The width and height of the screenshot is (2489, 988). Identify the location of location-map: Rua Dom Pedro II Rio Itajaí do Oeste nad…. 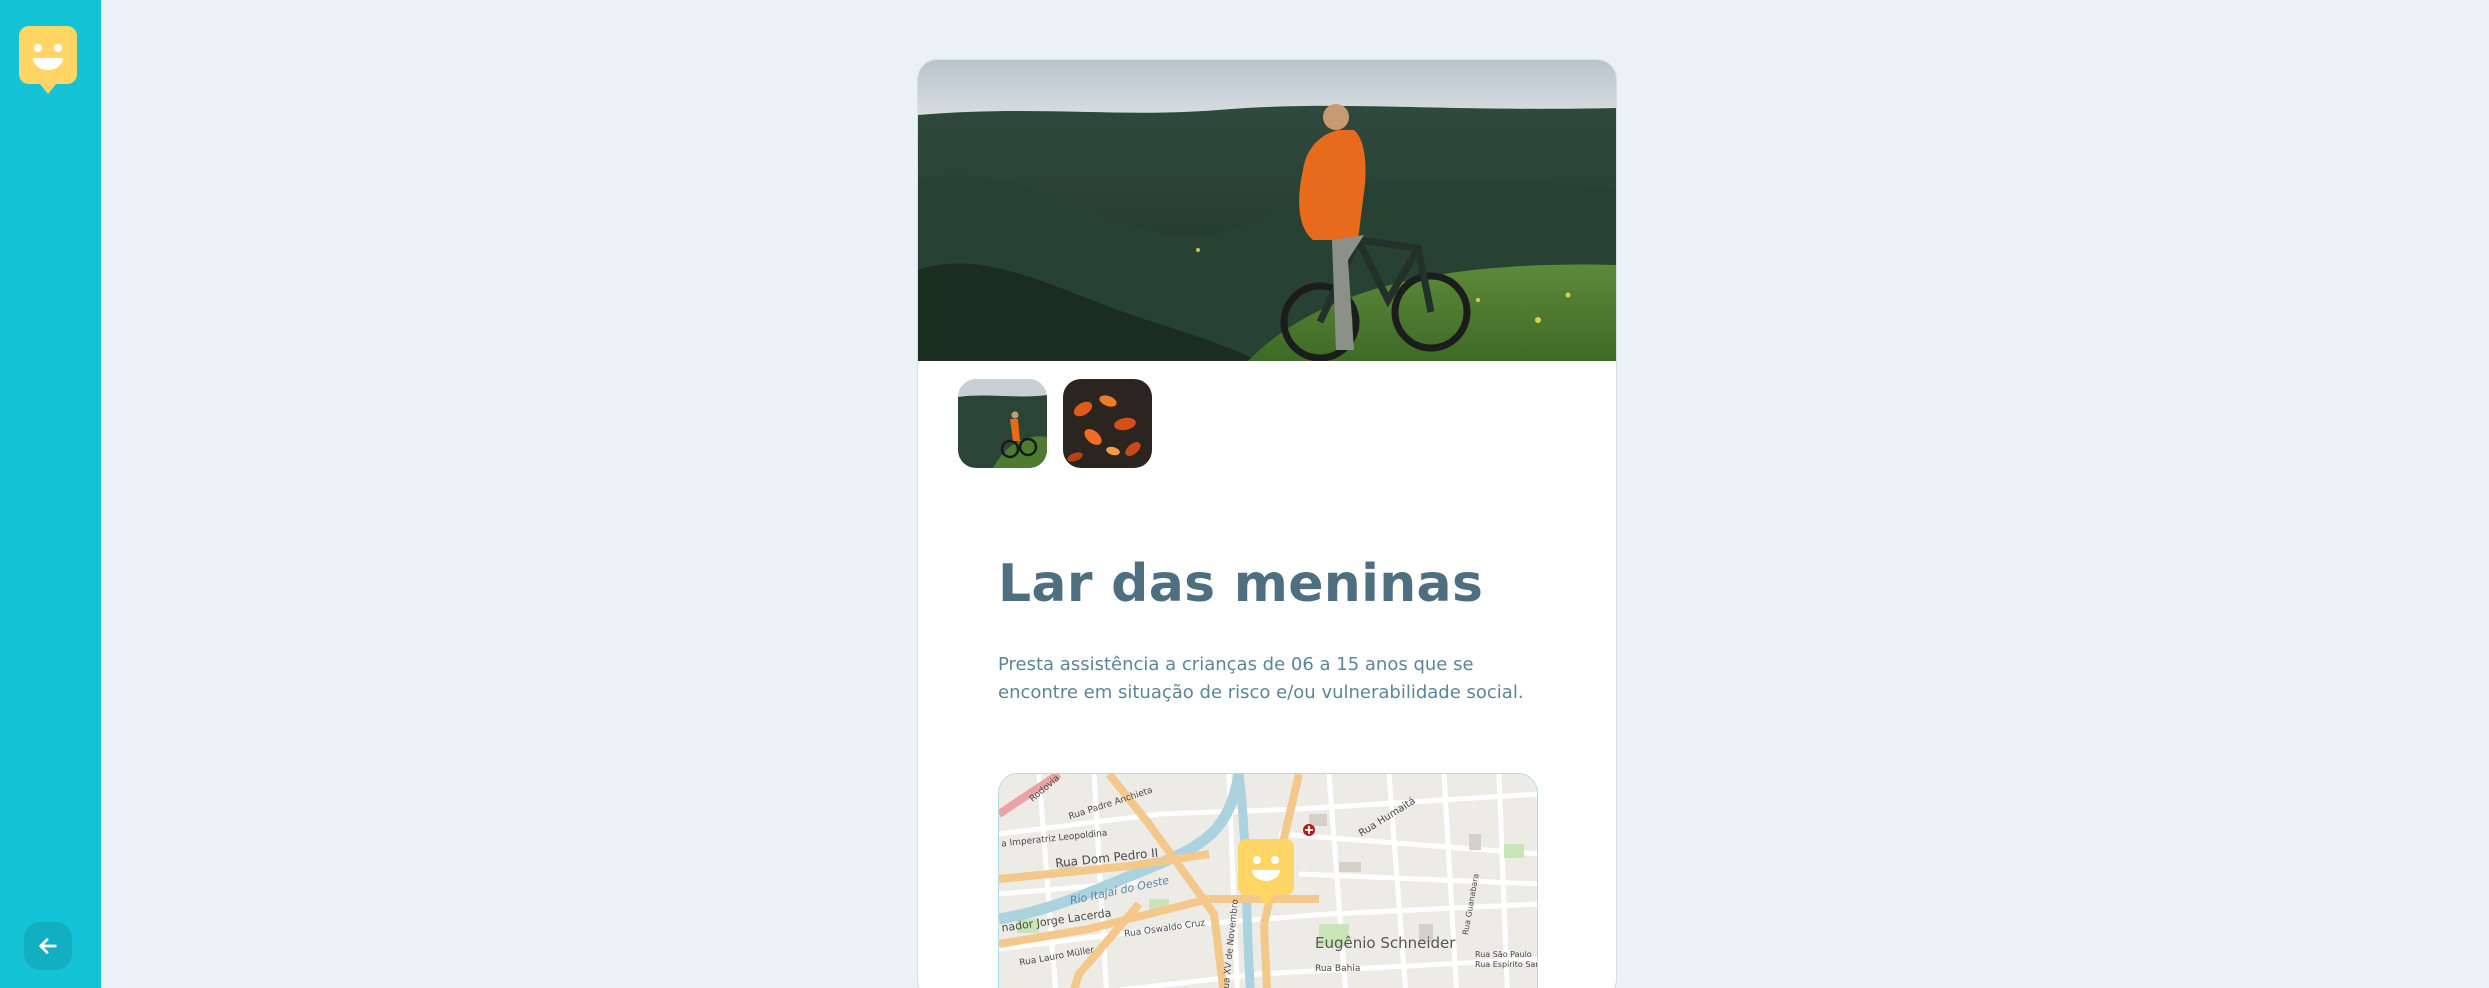
(1268, 880).